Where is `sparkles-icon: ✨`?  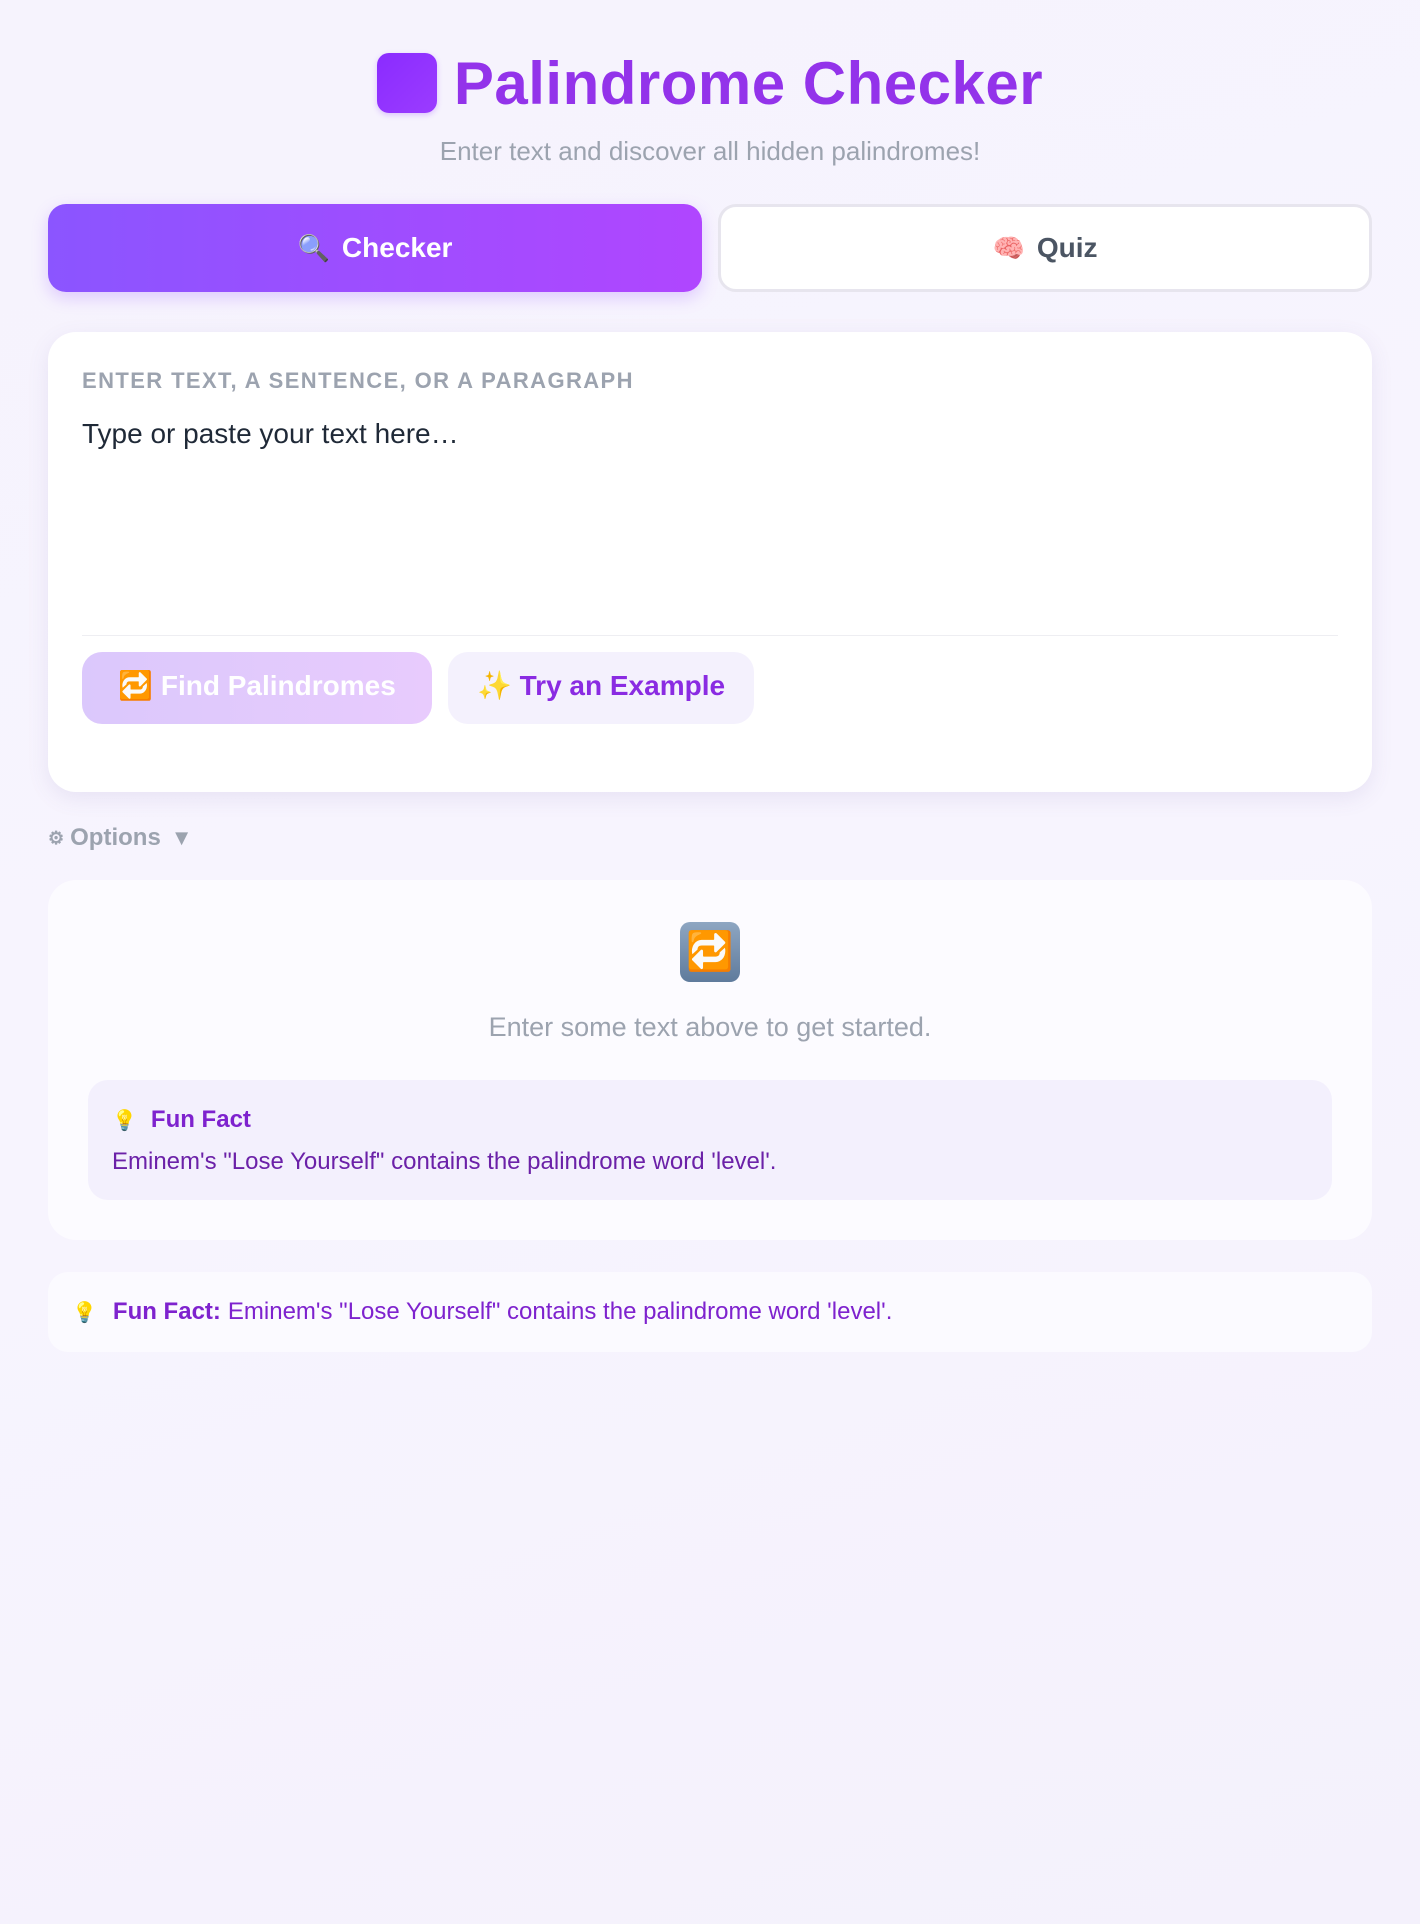 sparkles-icon: ✨ is located at coordinates (494, 685).